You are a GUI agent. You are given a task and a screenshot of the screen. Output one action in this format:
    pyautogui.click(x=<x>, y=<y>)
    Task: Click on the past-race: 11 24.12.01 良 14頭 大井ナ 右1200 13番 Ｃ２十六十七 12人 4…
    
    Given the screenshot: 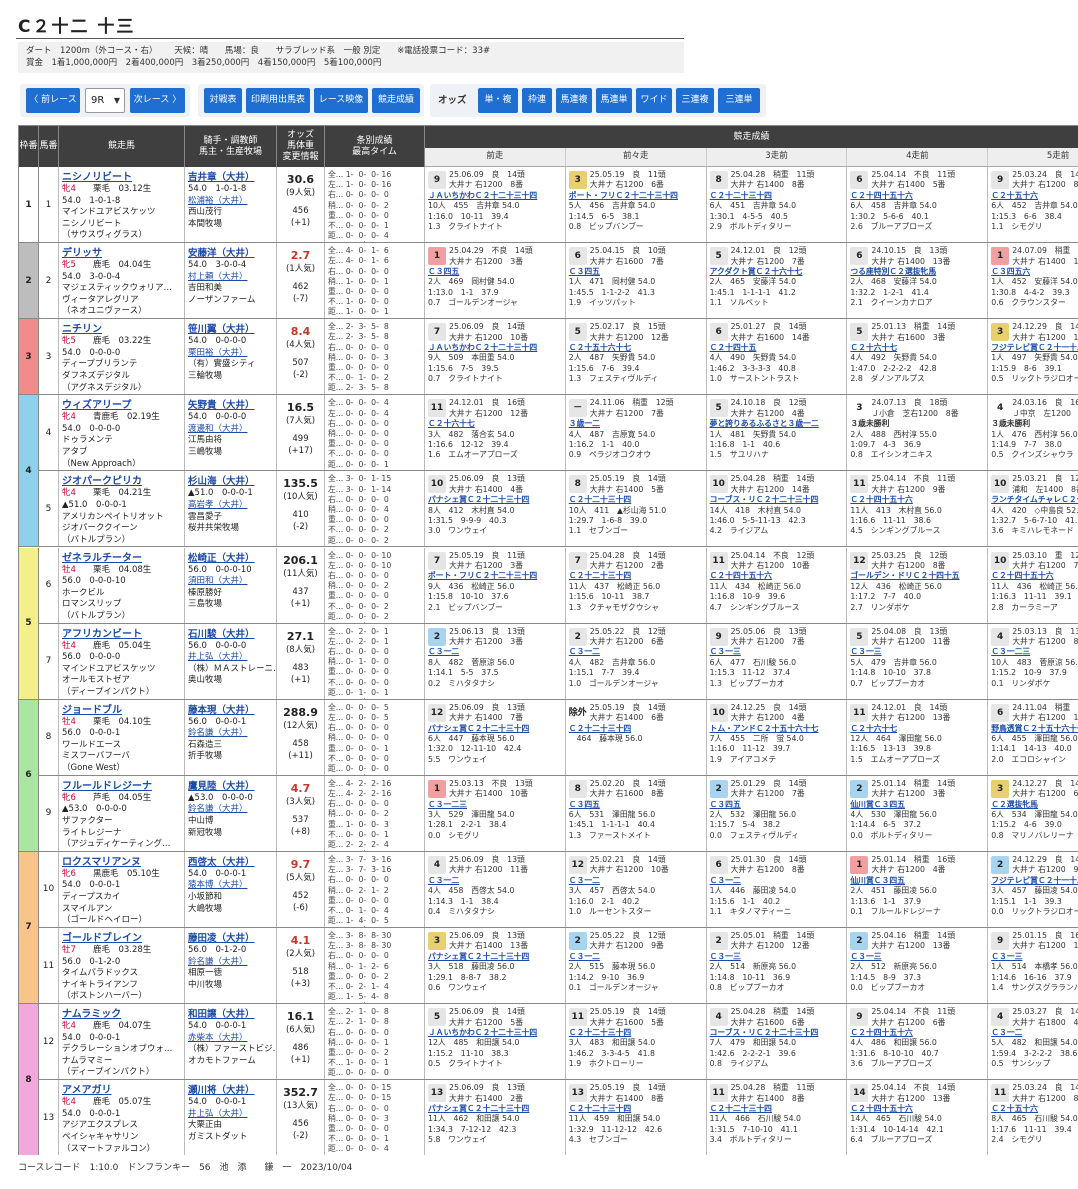 What is the action you would take?
    pyautogui.click(x=918, y=737)
    